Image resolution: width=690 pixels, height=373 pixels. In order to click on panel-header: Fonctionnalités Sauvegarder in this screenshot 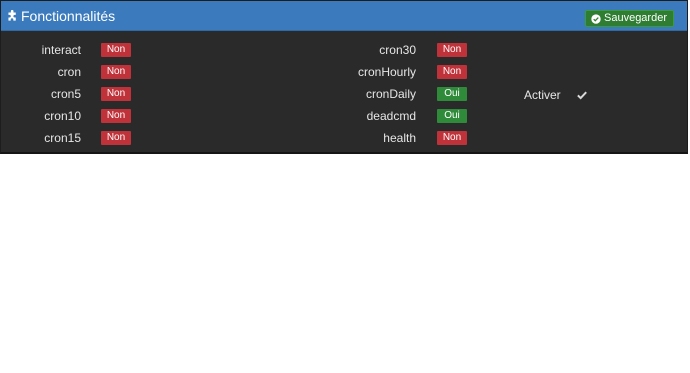, I will do `click(344, 16)`.